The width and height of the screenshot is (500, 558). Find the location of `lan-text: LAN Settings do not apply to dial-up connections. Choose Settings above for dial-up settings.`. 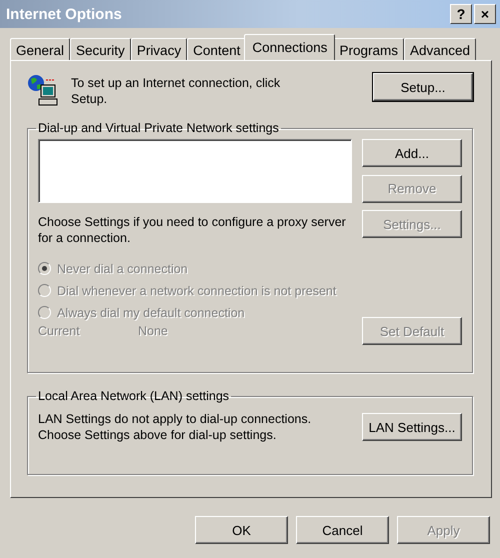

lan-text: LAN Settings do not apply to dial-up connections. Choose Settings above for dial-up settings. is located at coordinates (175, 427).